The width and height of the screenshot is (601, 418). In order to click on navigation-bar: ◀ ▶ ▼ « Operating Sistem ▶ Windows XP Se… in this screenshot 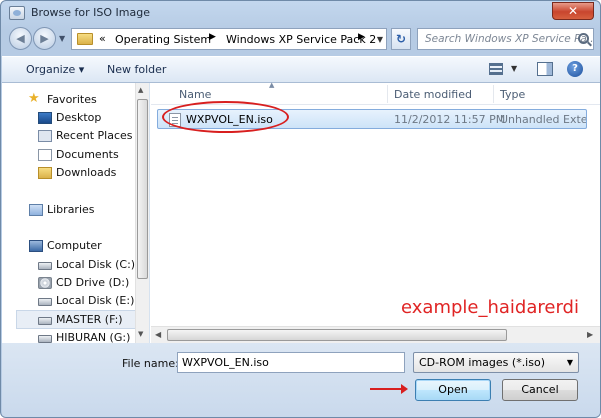, I will do `click(301, 39)`.